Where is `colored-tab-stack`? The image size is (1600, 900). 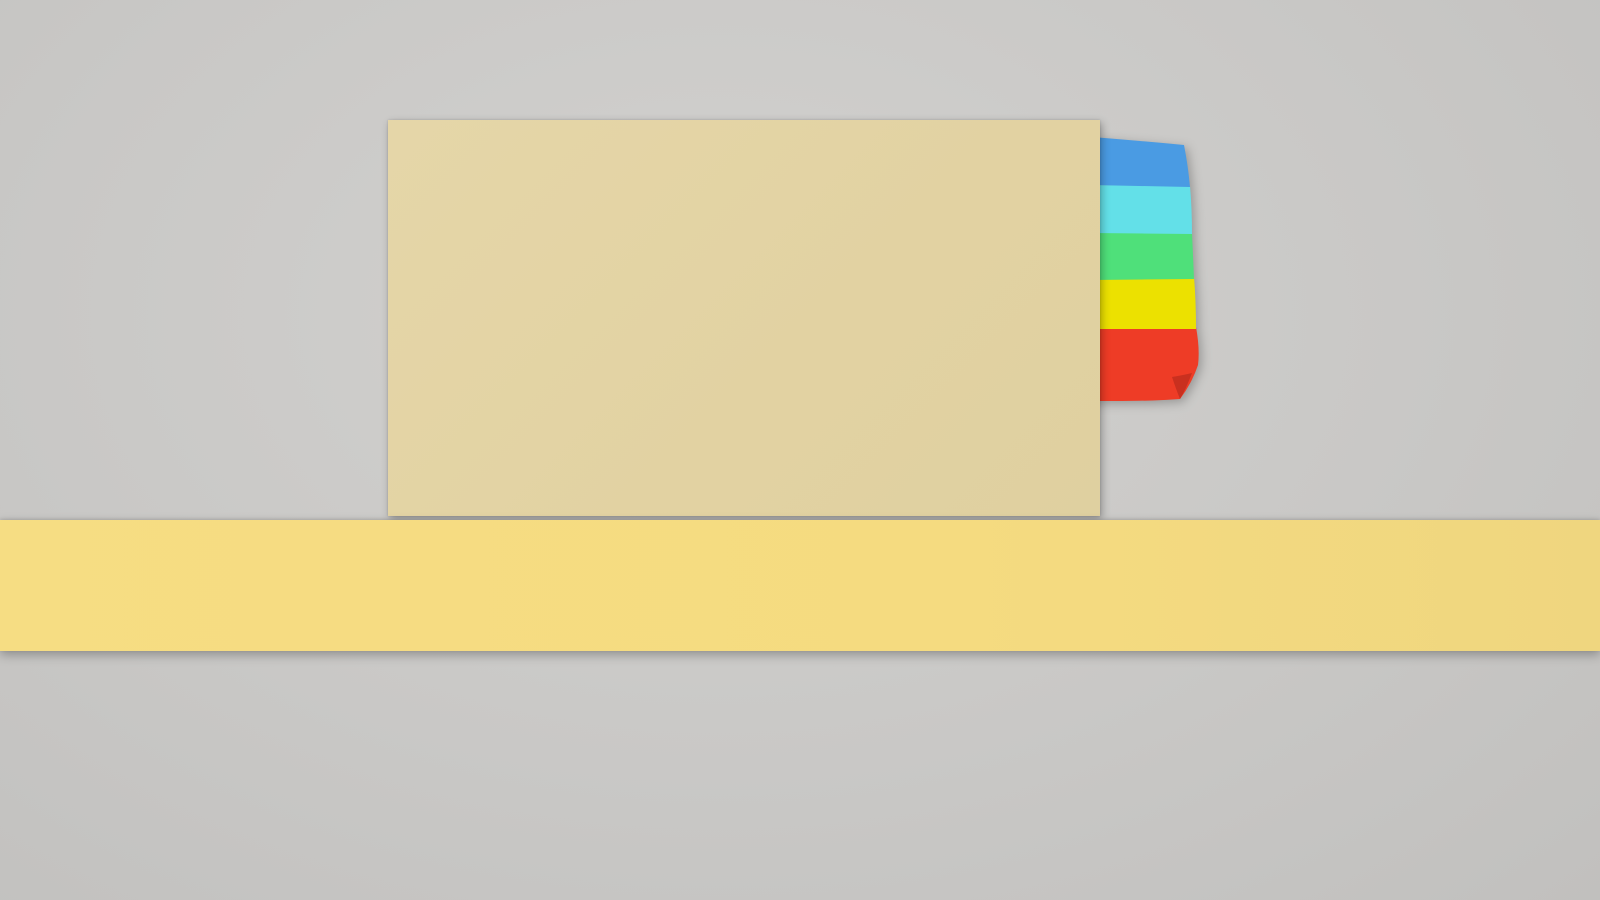 colored-tab-stack is located at coordinates (1149, 272).